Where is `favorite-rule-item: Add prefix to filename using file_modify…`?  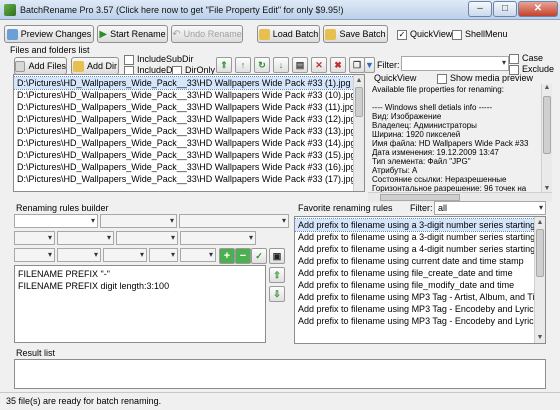 favorite-rule-item: Add prefix to filename using file_modify… is located at coordinates (420, 285).